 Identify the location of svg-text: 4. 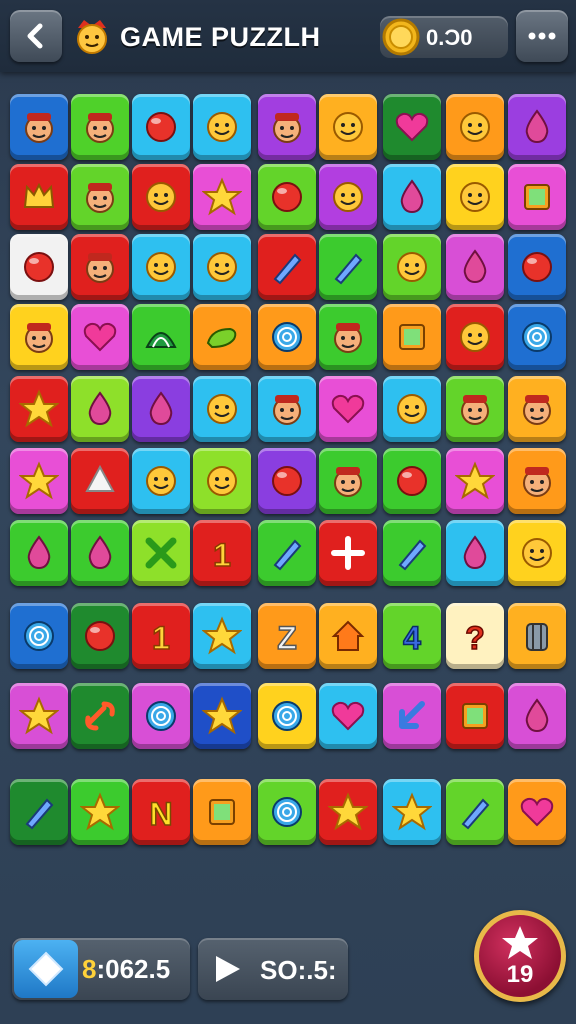
(412, 638).